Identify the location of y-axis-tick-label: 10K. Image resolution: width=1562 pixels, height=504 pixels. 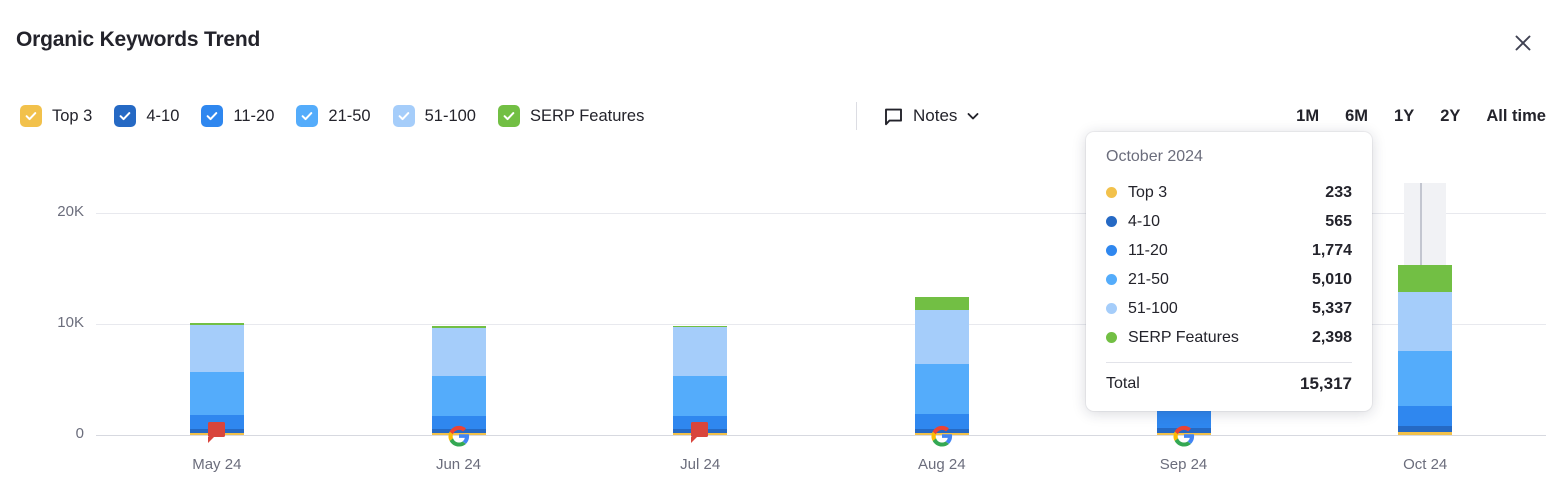
(70, 322).